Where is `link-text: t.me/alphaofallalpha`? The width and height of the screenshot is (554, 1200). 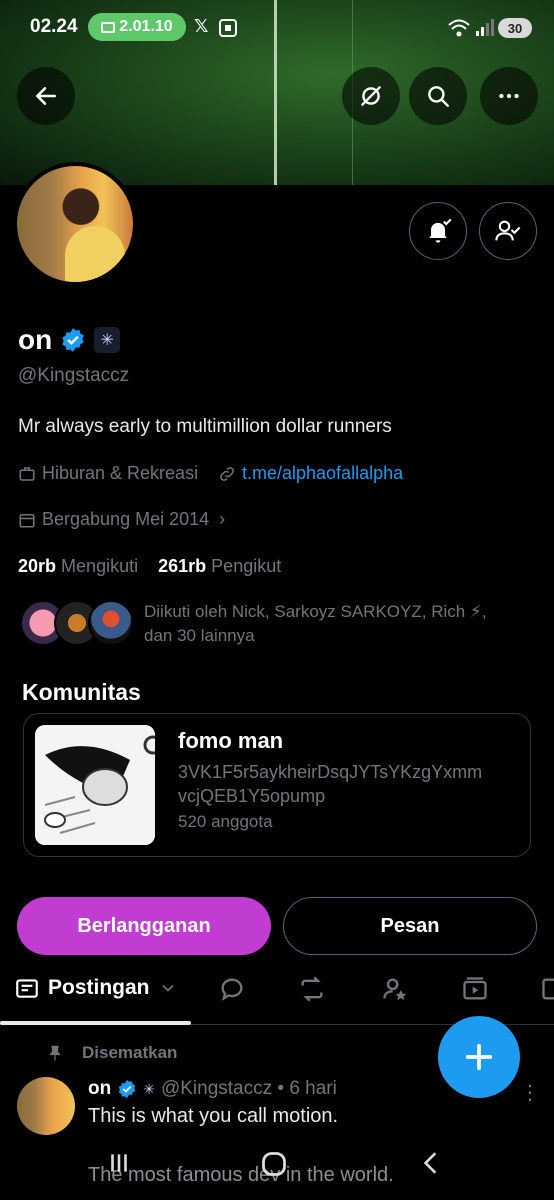
link-text: t.me/alphaofallalpha is located at coordinates (323, 473).